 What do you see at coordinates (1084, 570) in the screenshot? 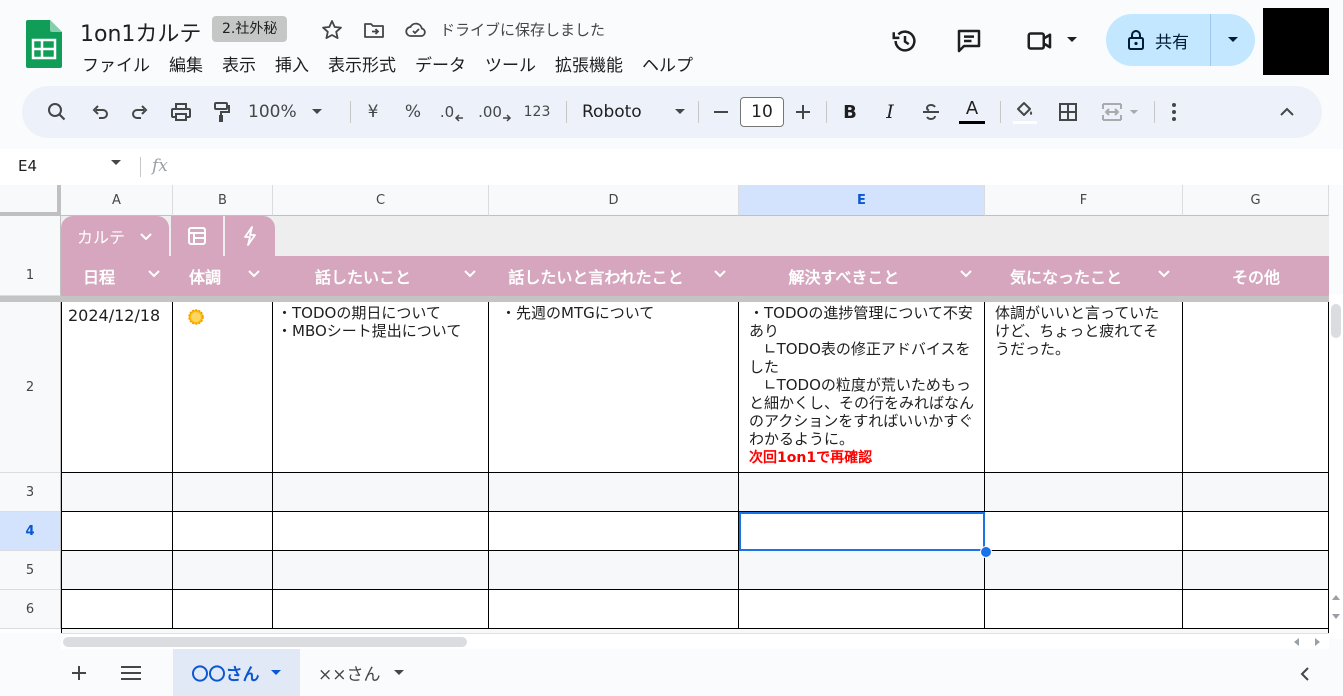
I see `cell-f5` at bounding box center [1084, 570].